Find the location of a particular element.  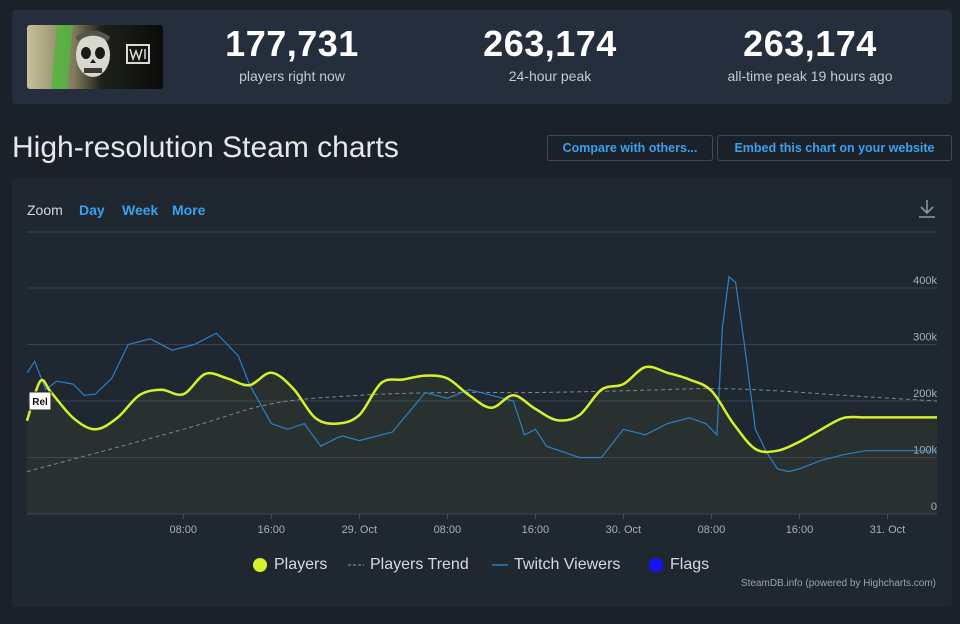

zoom-more-button: More is located at coordinates (188, 210).